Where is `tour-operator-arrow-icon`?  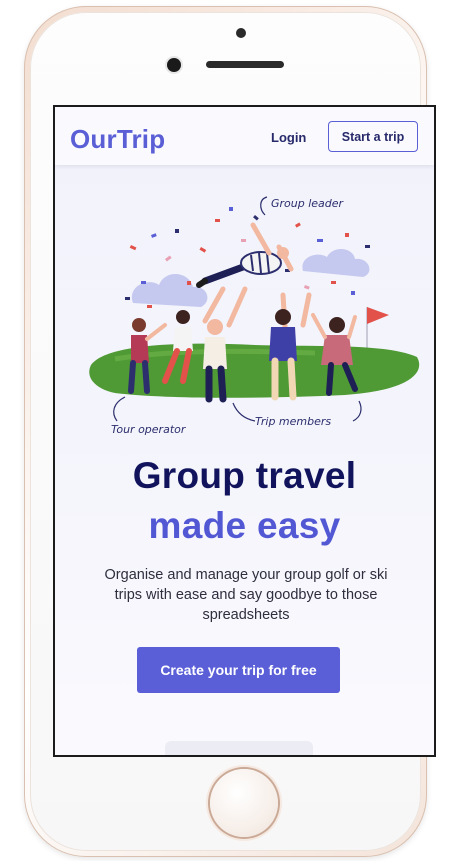
tour-operator-arrow-icon is located at coordinates (119, 409).